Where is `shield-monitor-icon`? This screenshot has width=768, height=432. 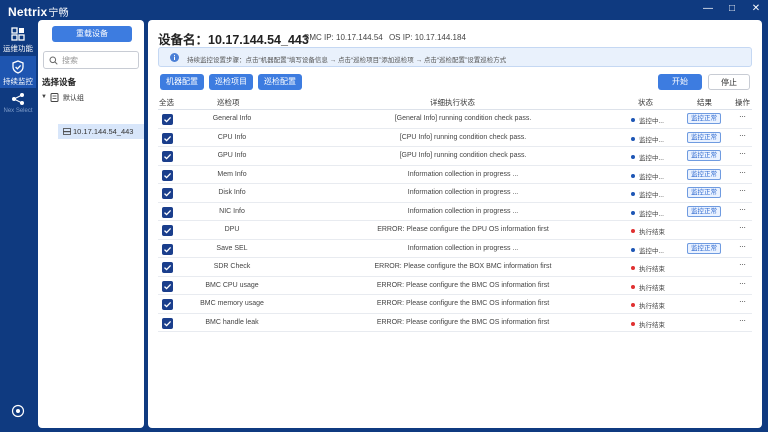 shield-monitor-icon is located at coordinates (18, 67).